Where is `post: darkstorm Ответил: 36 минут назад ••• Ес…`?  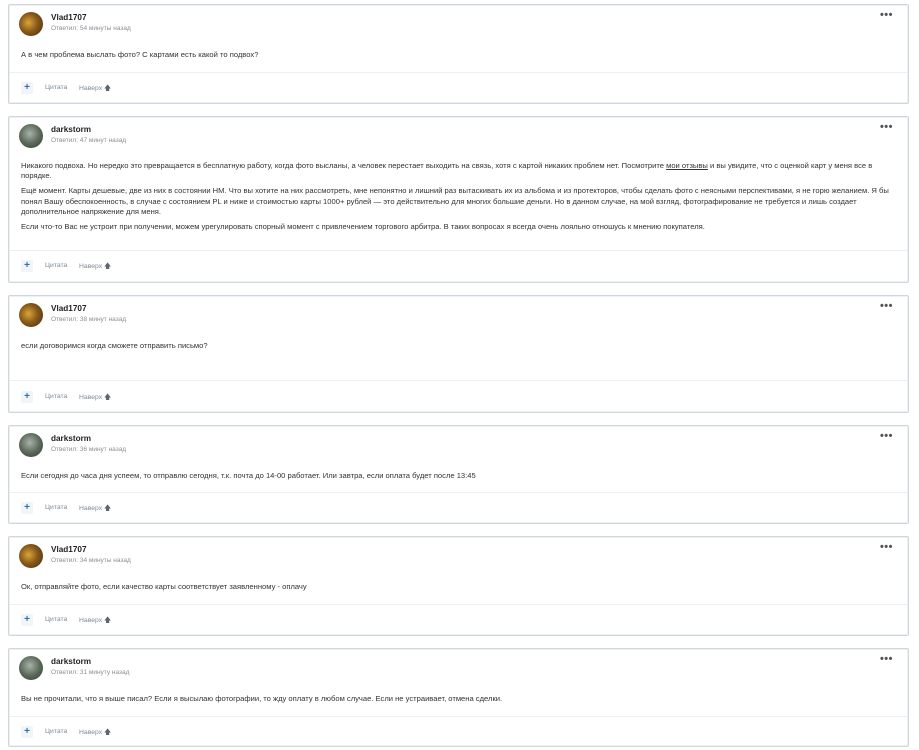 post: darkstorm Ответил: 36 минут назад ••• Ес… is located at coordinates (458, 474).